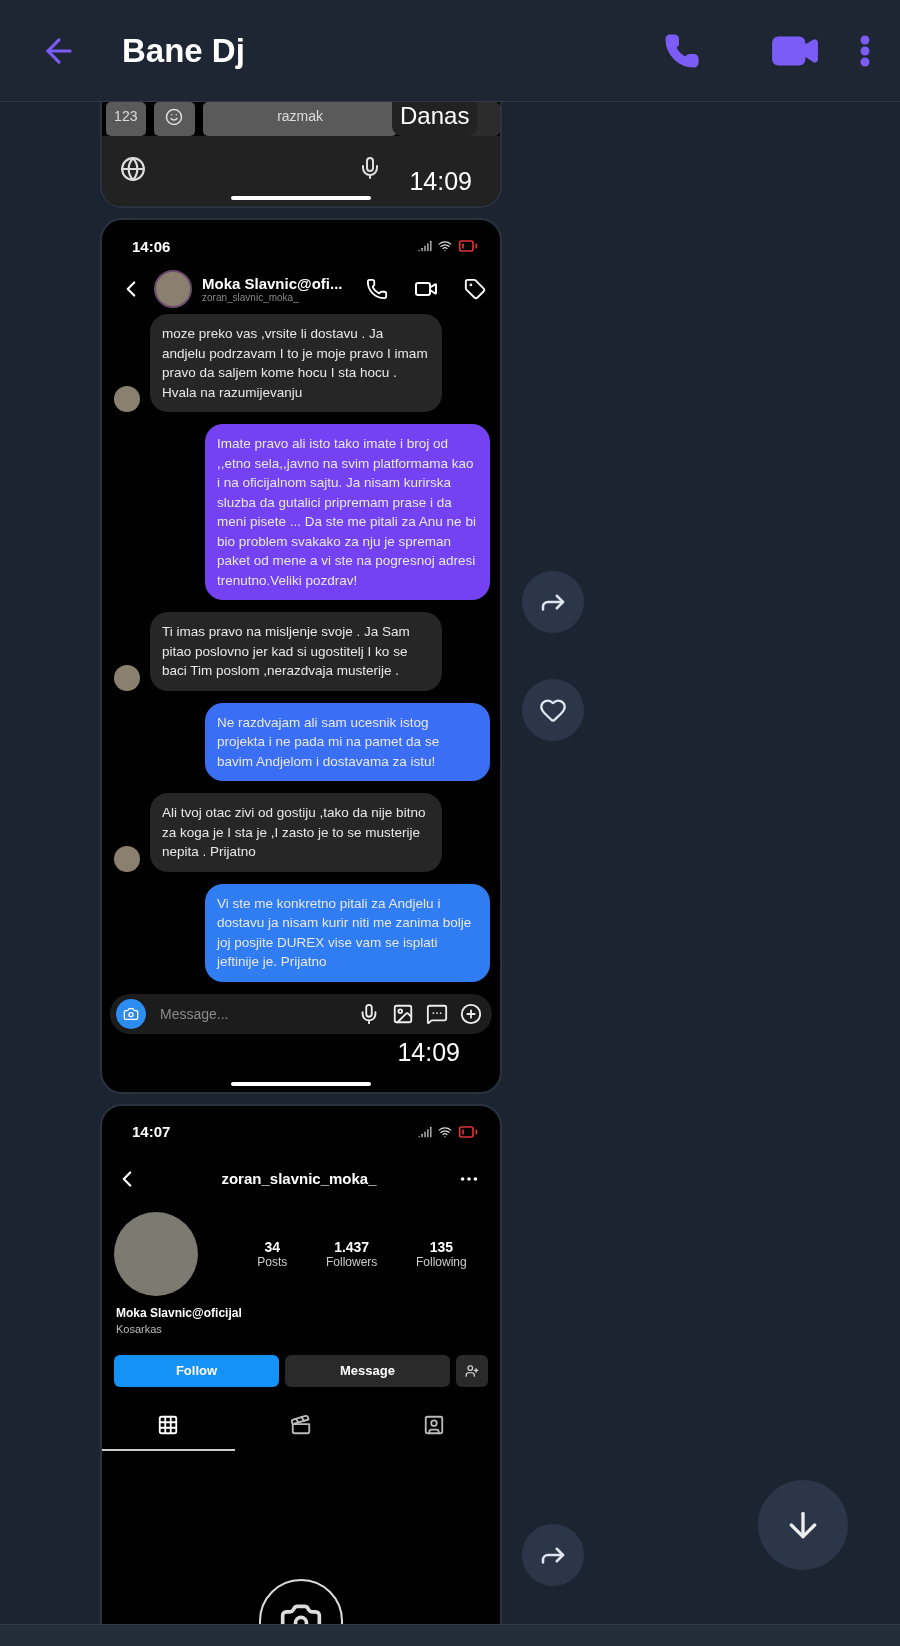 Image resolution: width=900 pixels, height=1646 pixels. What do you see at coordinates (296, 832) in the screenshot?
I see `received-message: Ali tvoj otac zivi od gostiju ,tako da nije bitno za koga je I sta je ,I zasto je to se musterije nepita . Prijatno` at bounding box center [296, 832].